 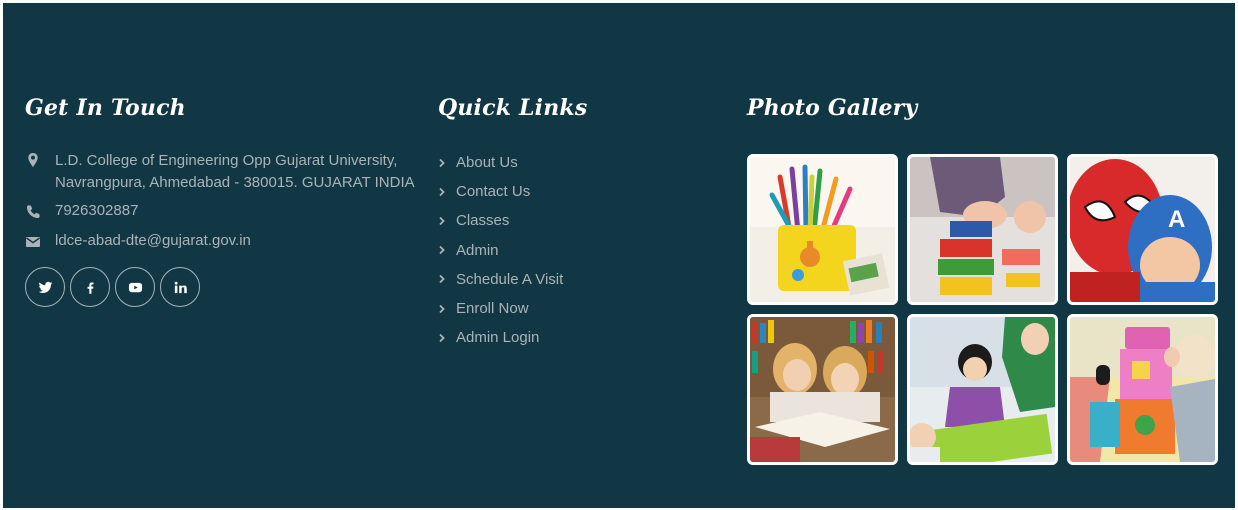 I want to click on linkedin-icon, so click(x=180, y=287).